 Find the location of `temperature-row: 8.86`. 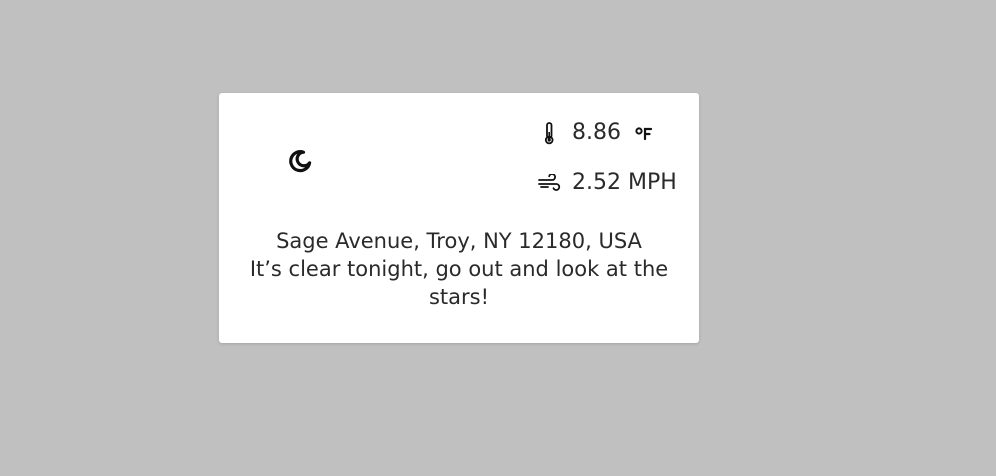

temperature-row: 8.86 is located at coordinates (595, 133).